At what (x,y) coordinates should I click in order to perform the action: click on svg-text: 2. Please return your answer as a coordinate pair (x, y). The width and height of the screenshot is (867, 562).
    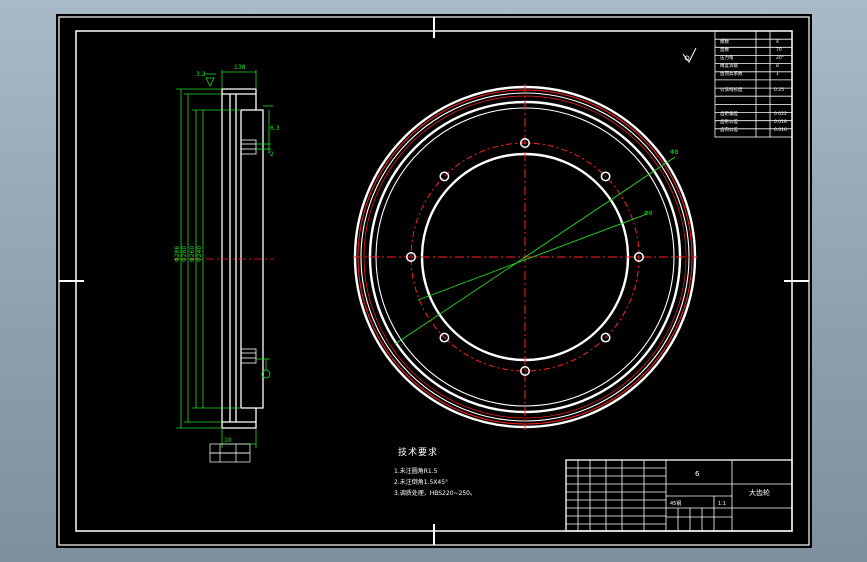
    Looking at the image, I should click on (272, 154).